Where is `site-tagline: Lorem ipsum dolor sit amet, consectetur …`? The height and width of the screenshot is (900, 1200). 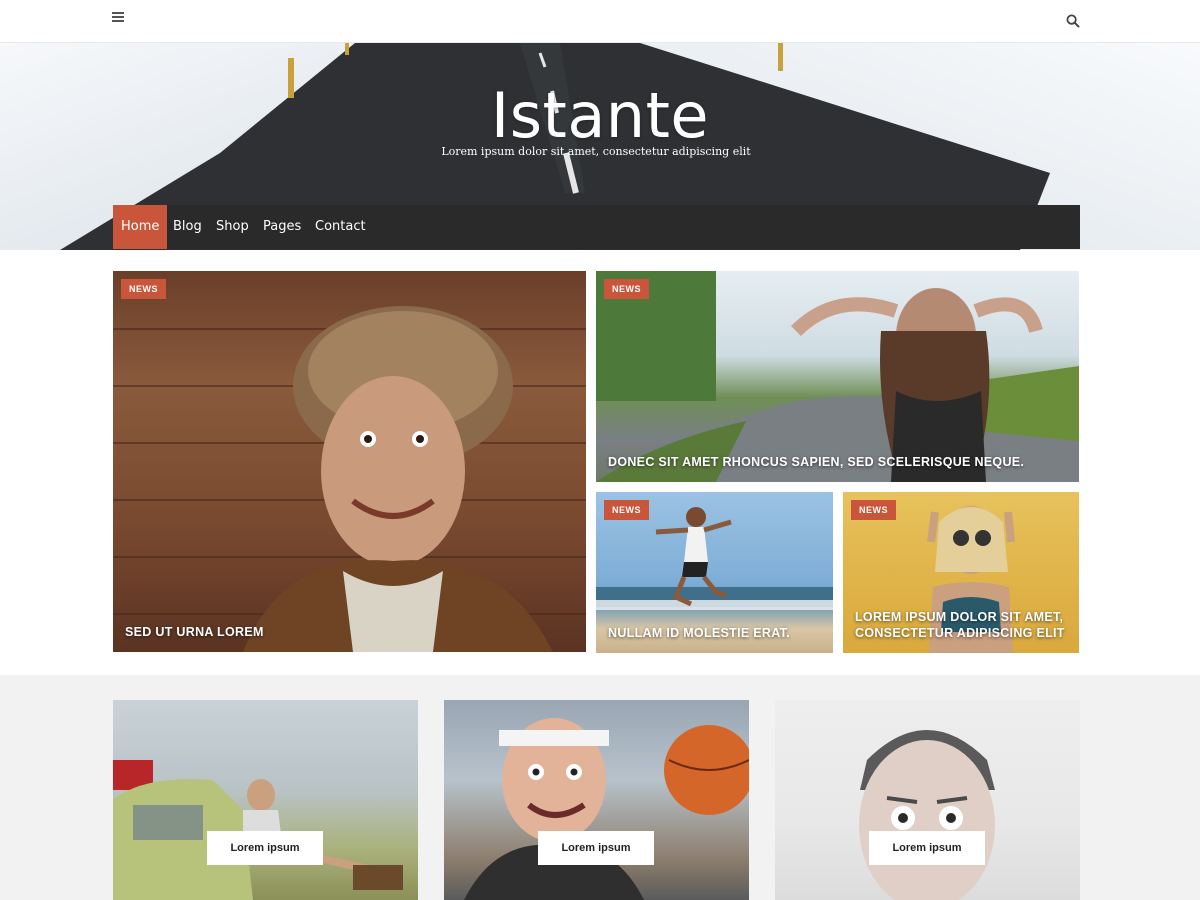
site-tagline: Lorem ipsum dolor sit amet, consectetur … is located at coordinates (596, 151).